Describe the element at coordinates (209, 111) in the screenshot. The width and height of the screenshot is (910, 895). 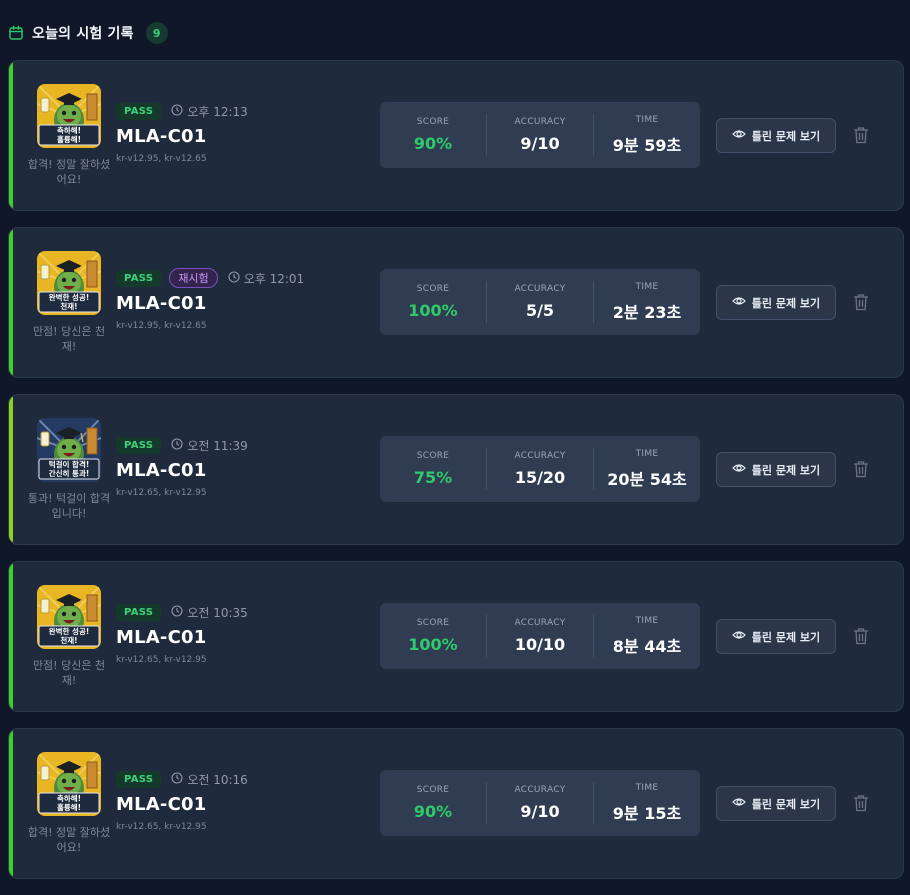
I see `record-time: 오후 12:13` at that location.